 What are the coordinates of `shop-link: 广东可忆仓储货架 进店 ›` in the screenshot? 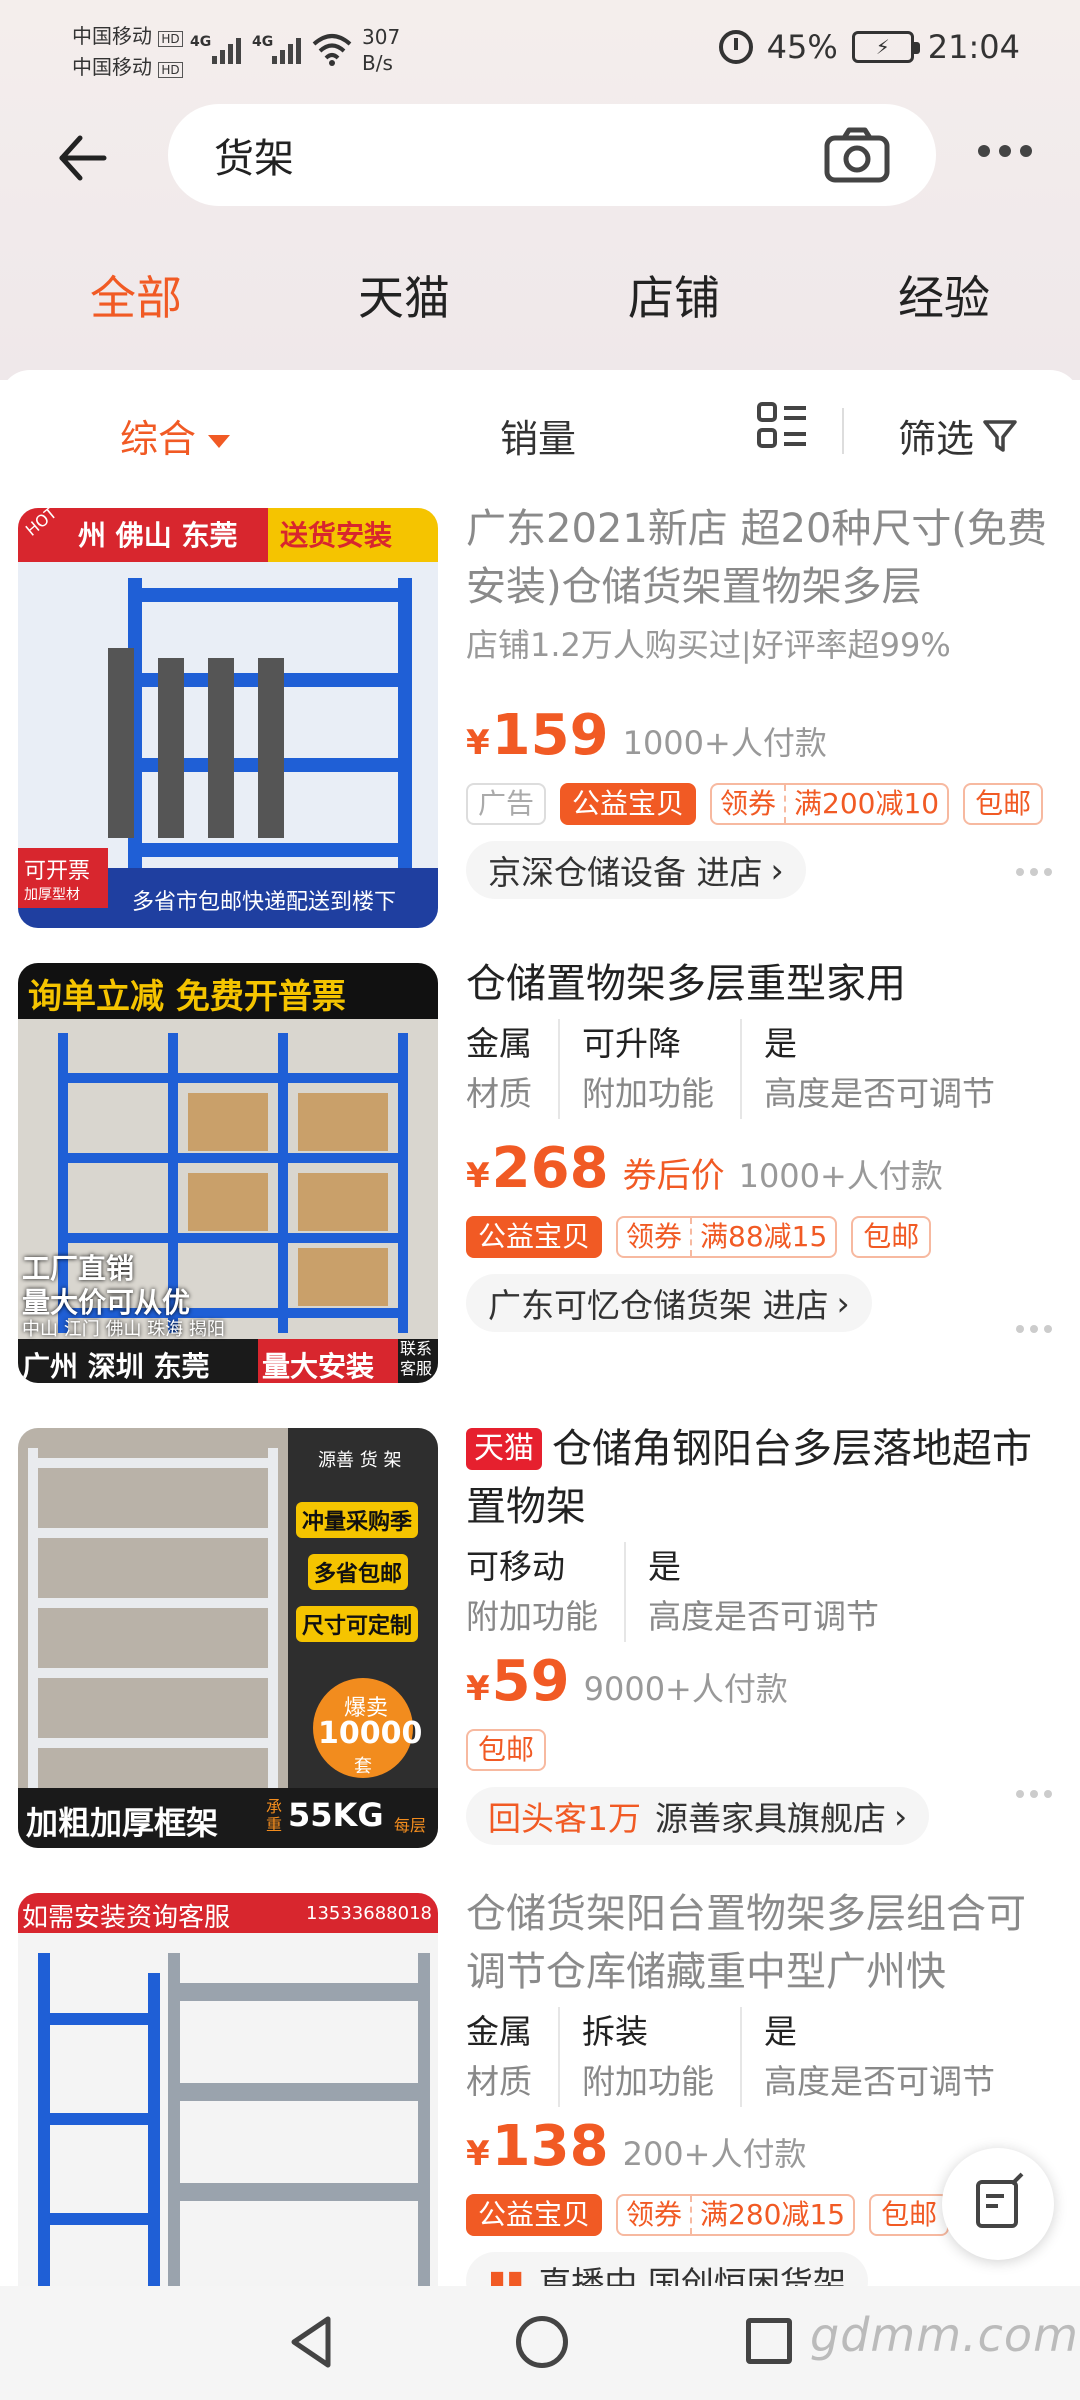 It's located at (669, 1303).